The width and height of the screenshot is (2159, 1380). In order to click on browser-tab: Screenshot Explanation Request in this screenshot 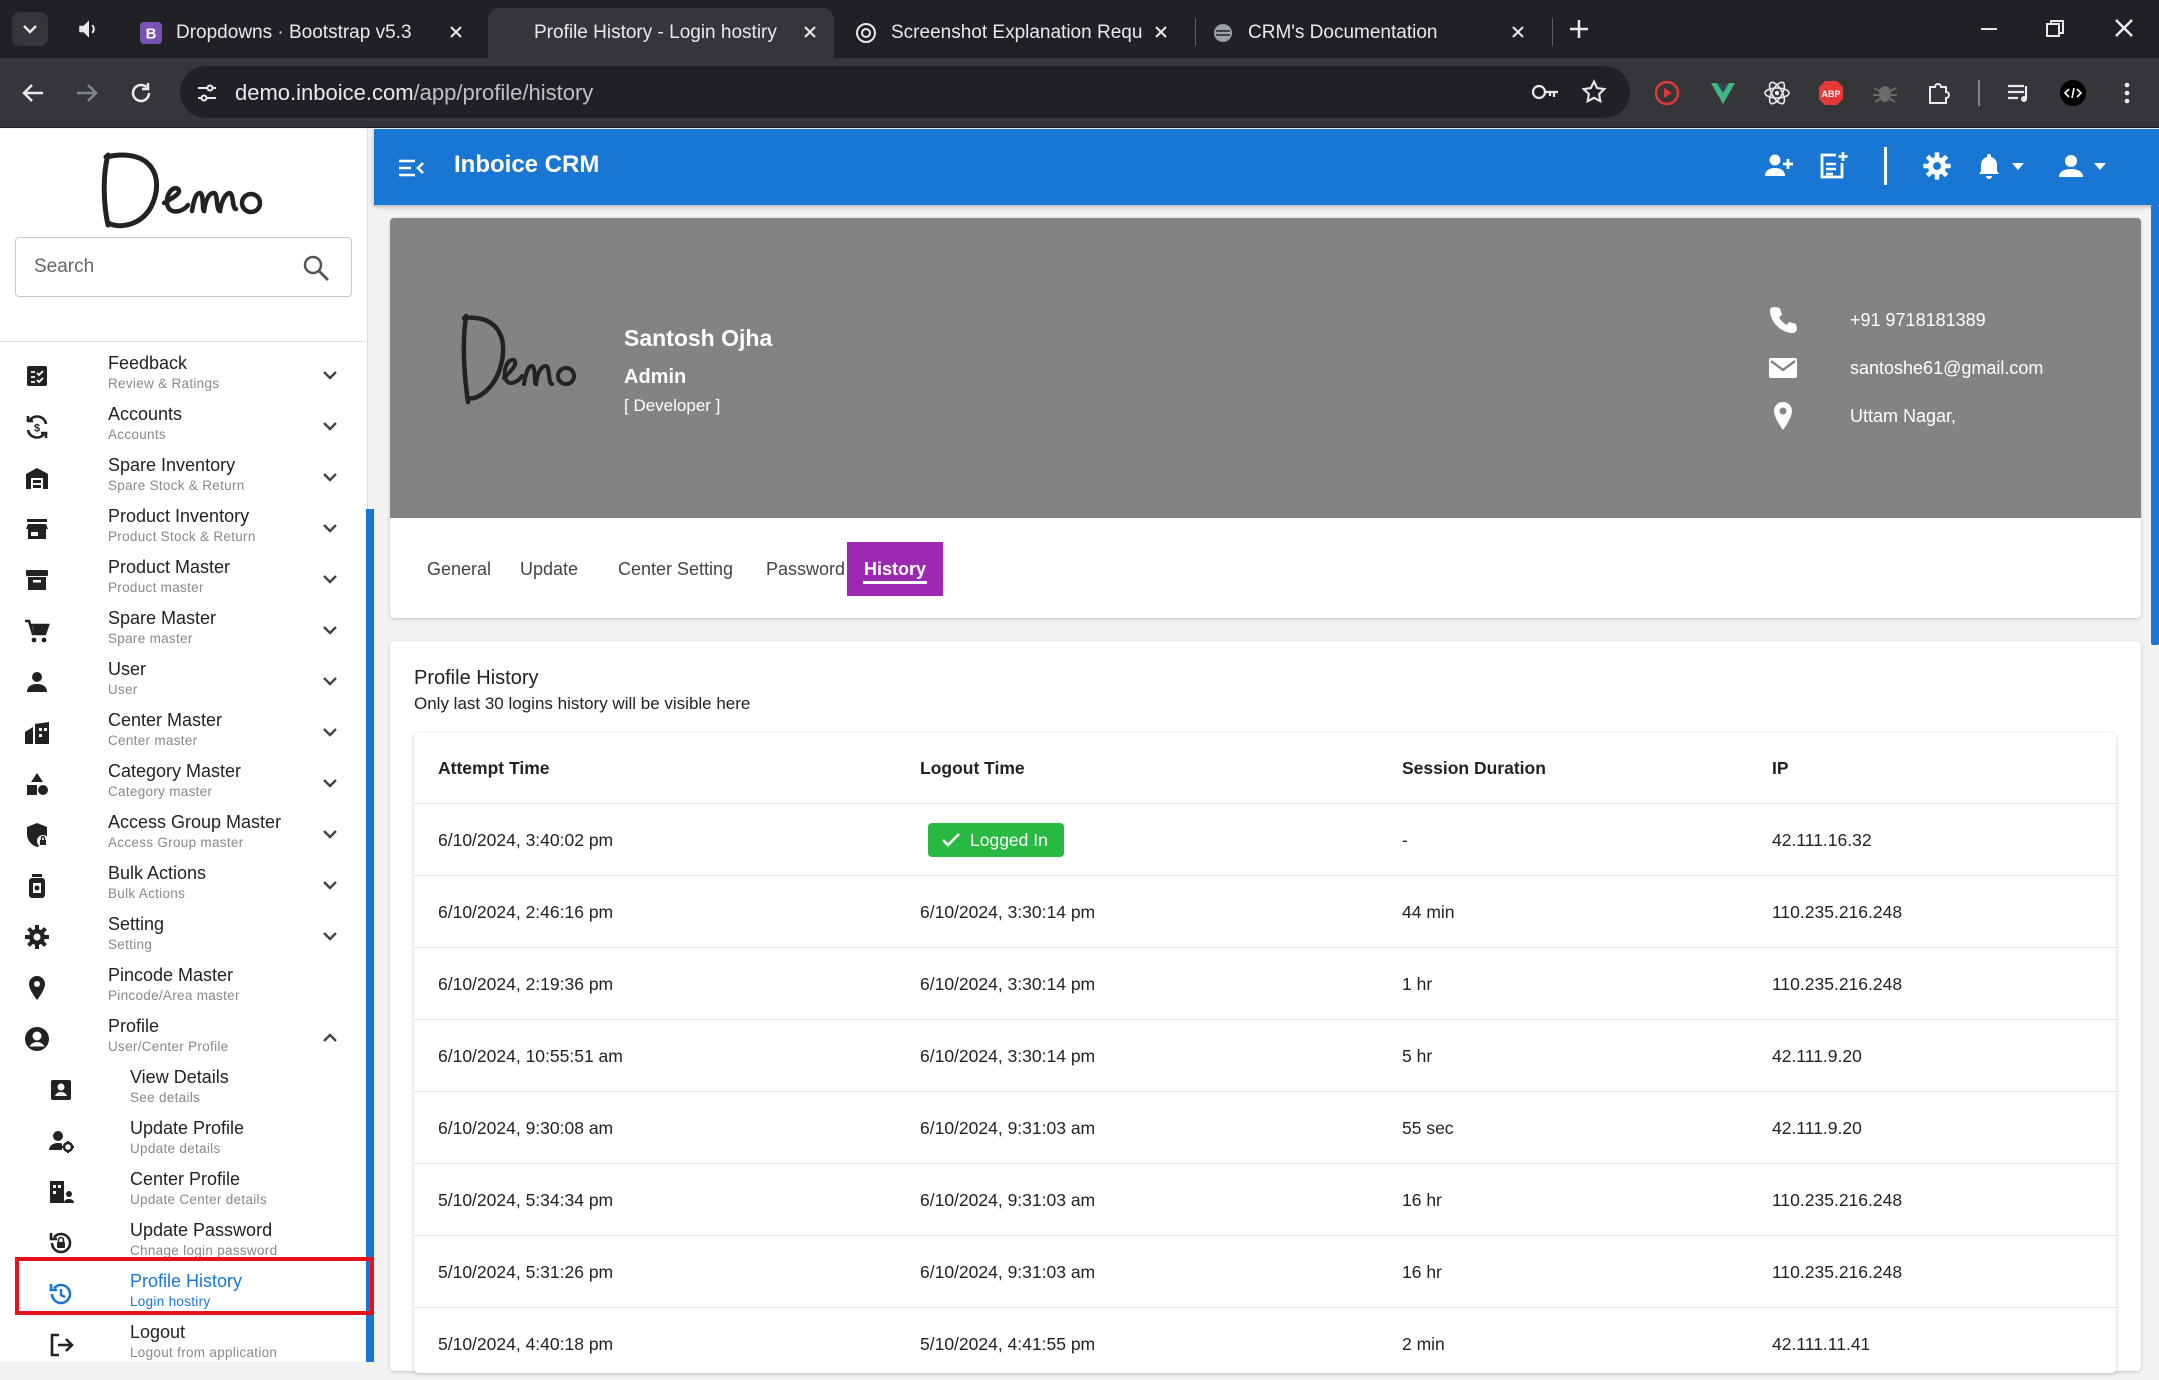, I will do `click(1020, 33)`.